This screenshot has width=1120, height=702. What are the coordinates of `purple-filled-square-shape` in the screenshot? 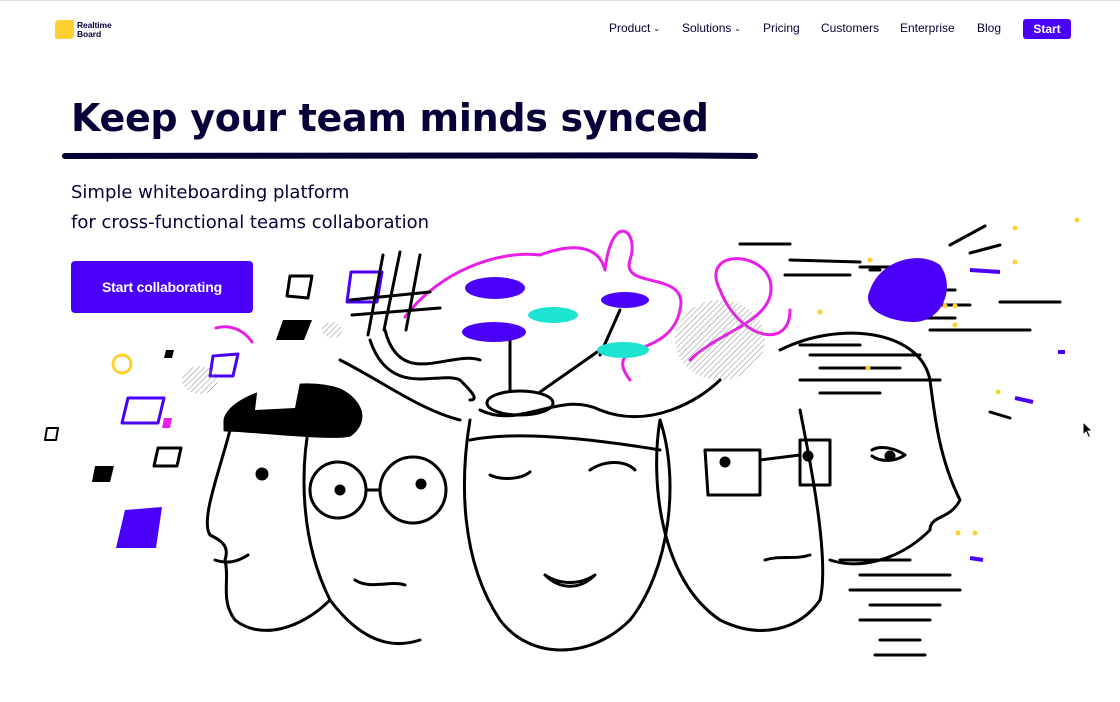 It's located at (139, 527).